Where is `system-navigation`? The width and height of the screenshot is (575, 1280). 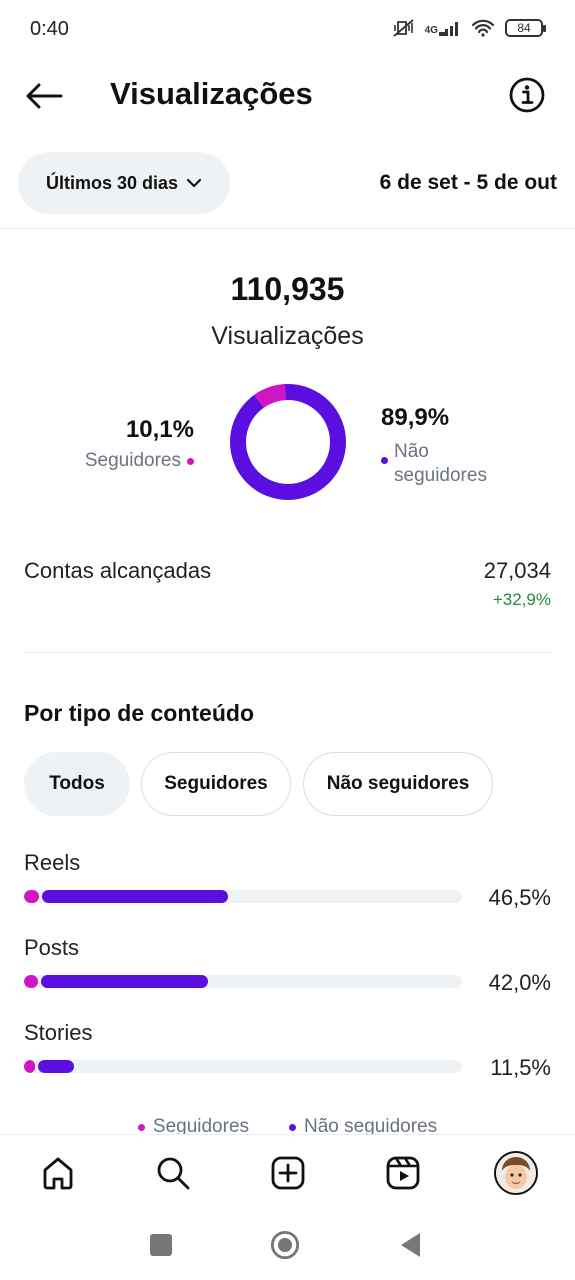 system-navigation is located at coordinates (287, 1245).